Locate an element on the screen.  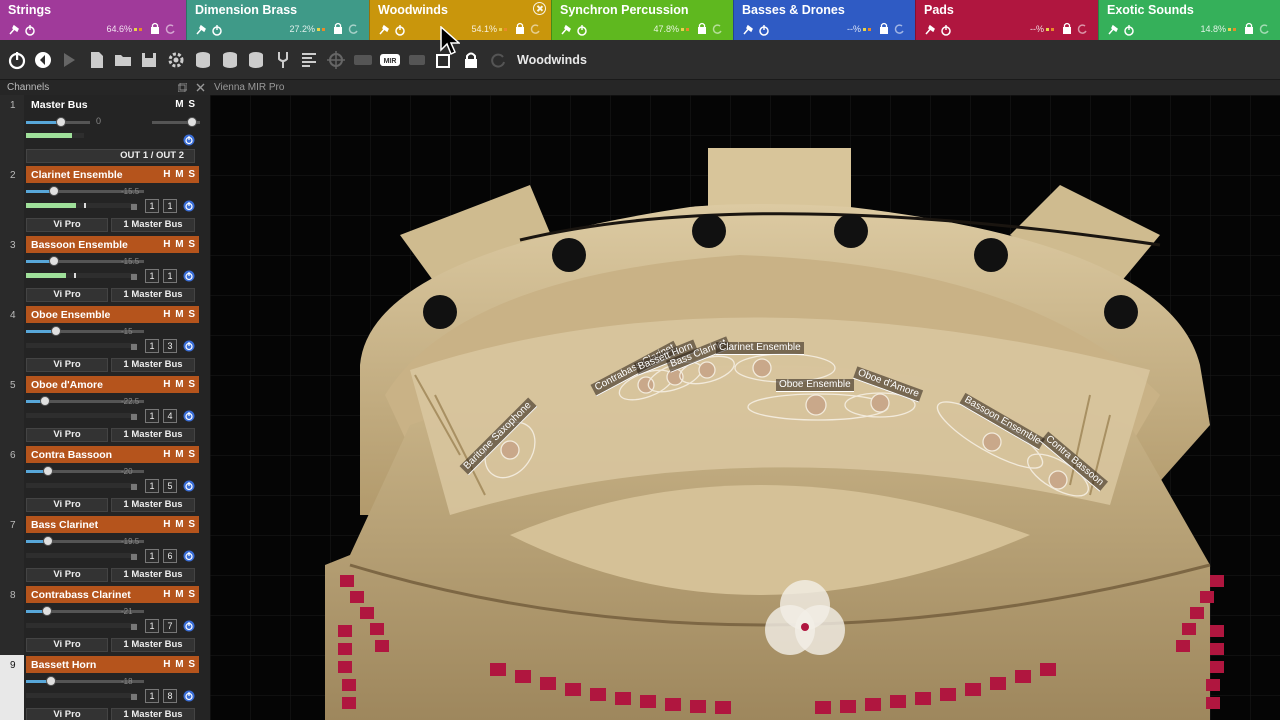
project-tab: Synchron Percussion 47.8% is located at coordinates (642, 20).